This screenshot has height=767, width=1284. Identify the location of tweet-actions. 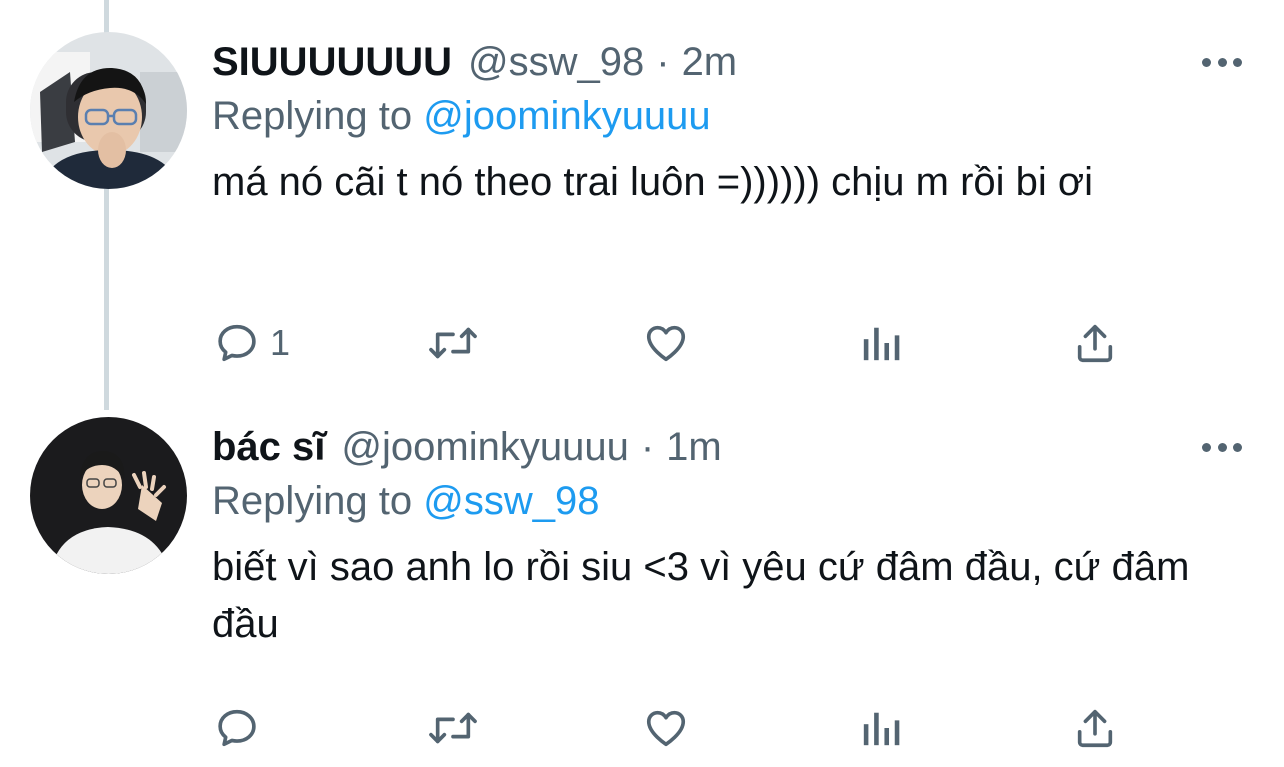
(642, 728).